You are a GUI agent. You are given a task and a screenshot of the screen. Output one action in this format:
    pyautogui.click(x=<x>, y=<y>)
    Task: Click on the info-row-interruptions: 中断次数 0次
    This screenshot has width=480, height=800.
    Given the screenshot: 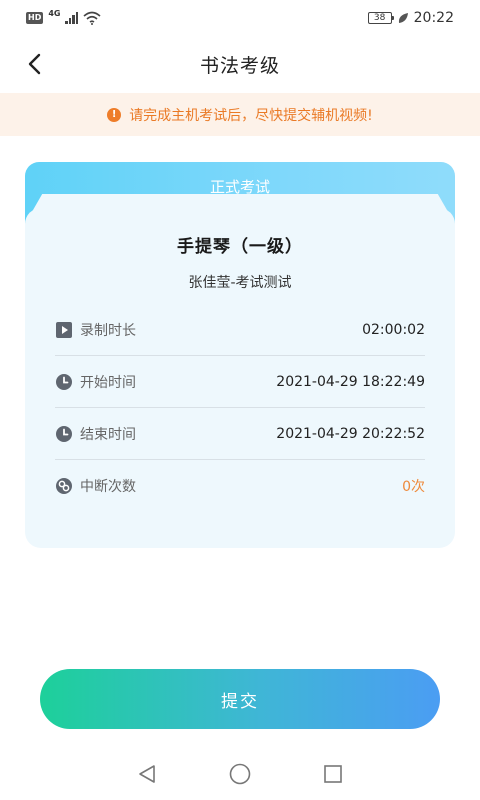 What is the action you would take?
    pyautogui.click(x=240, y=486)
    